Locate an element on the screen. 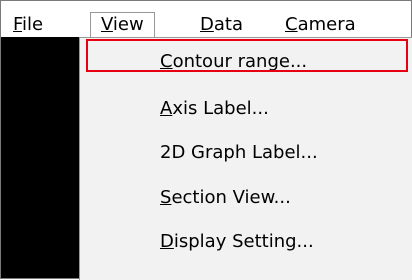  menu-data-mnemonic: D is located at coordinates (207, 24).